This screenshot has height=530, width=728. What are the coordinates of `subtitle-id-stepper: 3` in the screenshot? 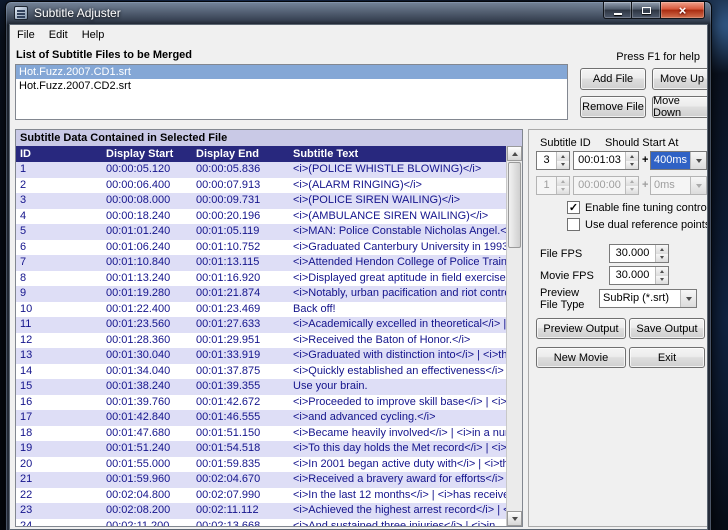 It's located at (553, 160).